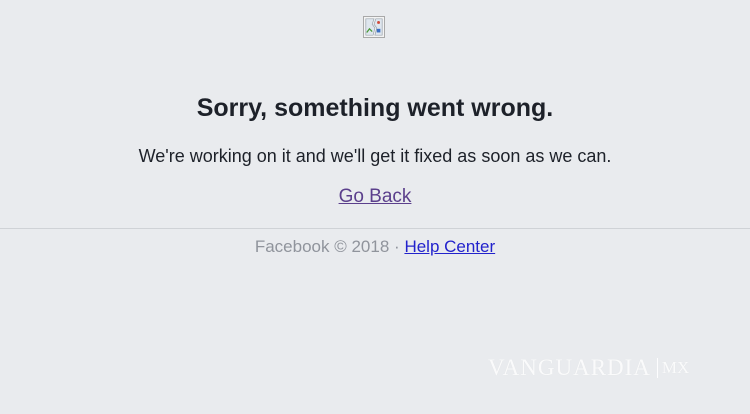  I want to click on go-back-container: Go Back, so click(375, 197).